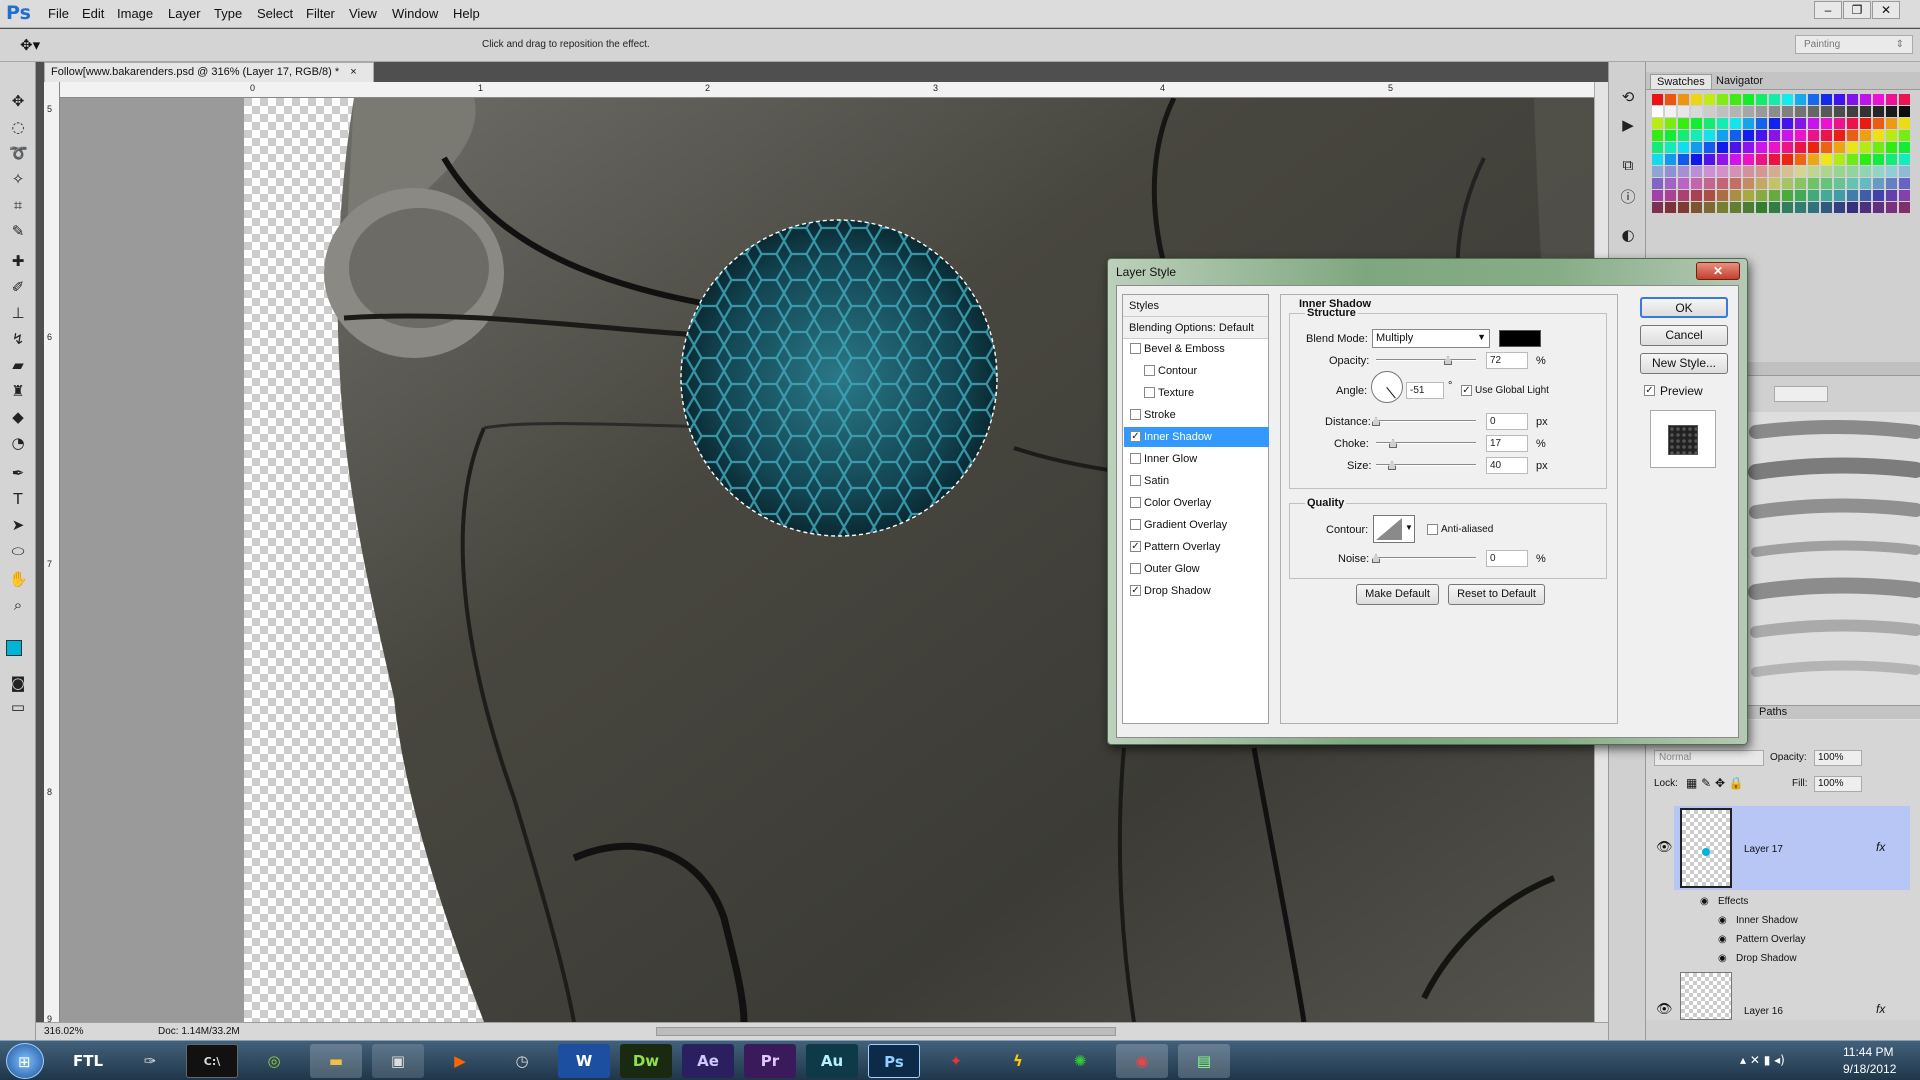 The image size is (1920, 1080). Describe the element at coordinates (956, 1061) in the screenshot. I see `taskbar-red-app-icon: ✦` at that location.